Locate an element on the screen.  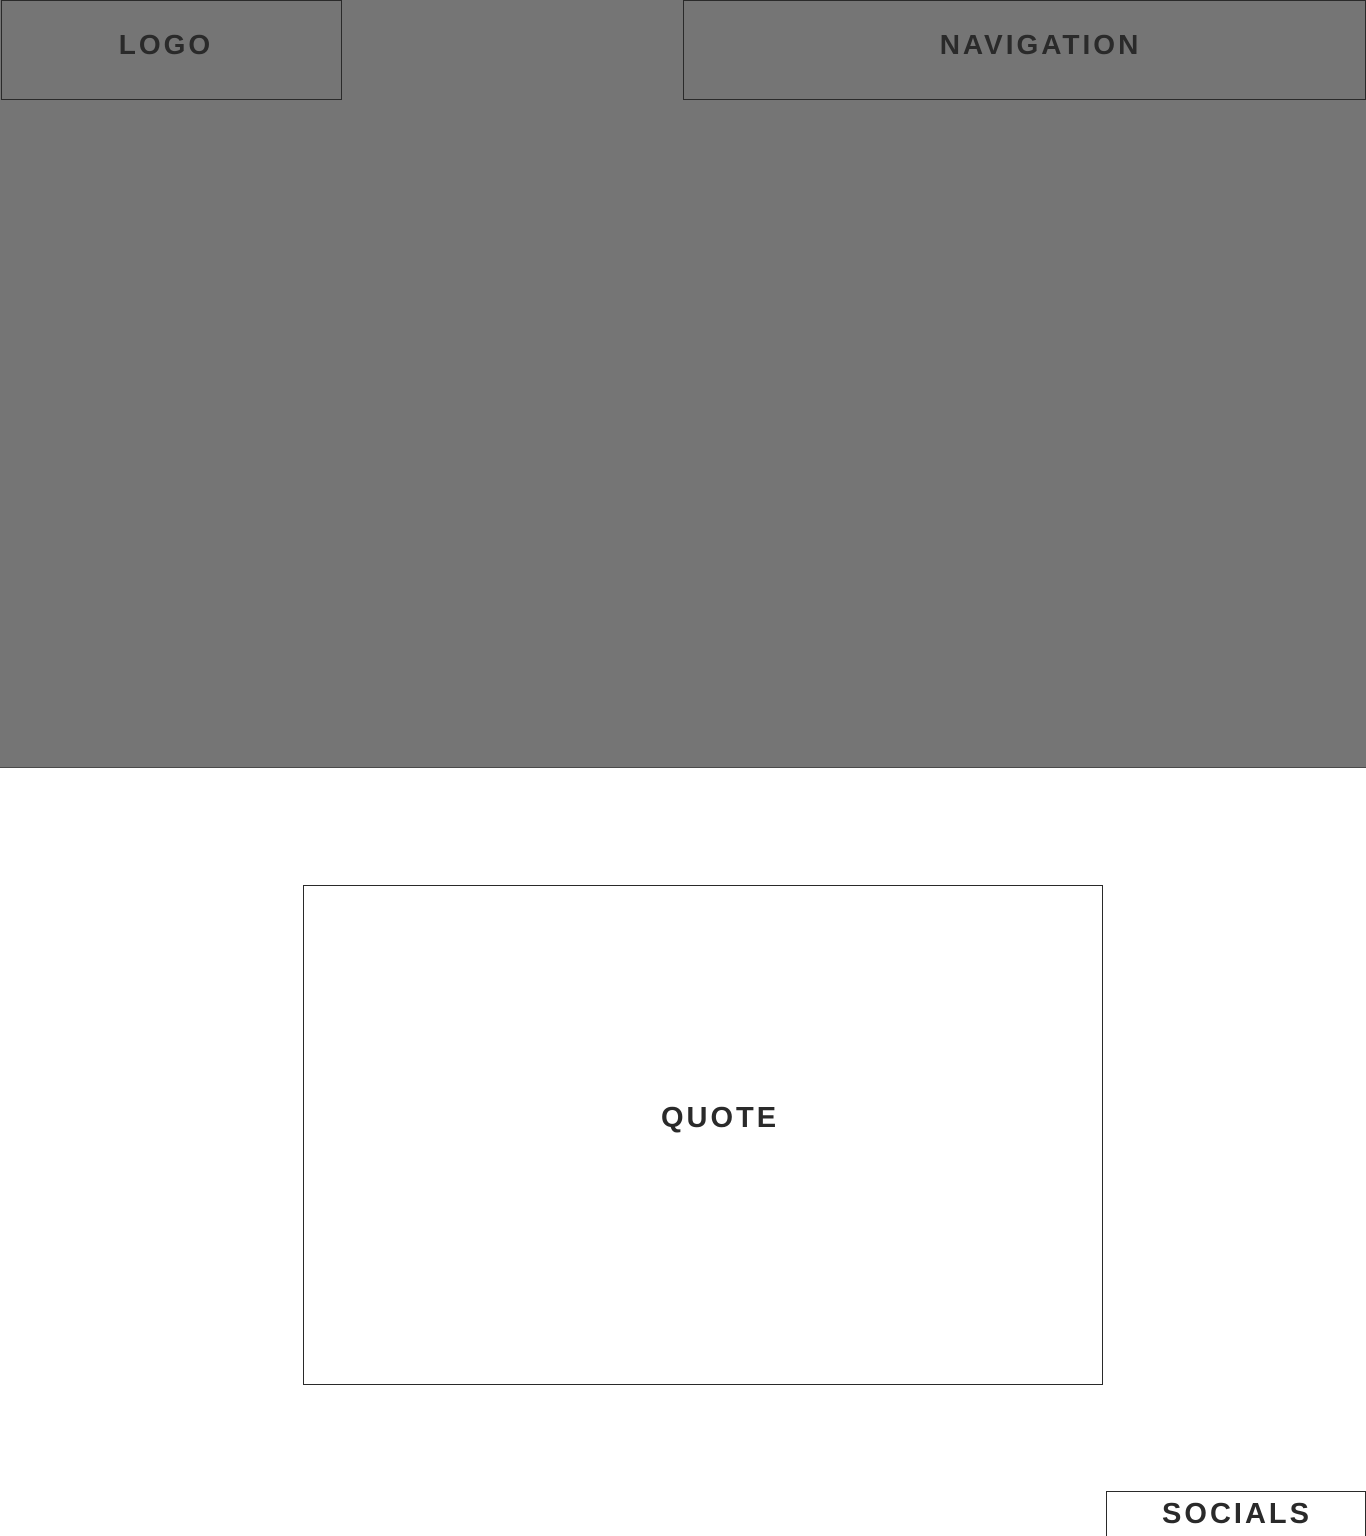
logo-placeholder: LOGO is located at coordinates (171, 50).